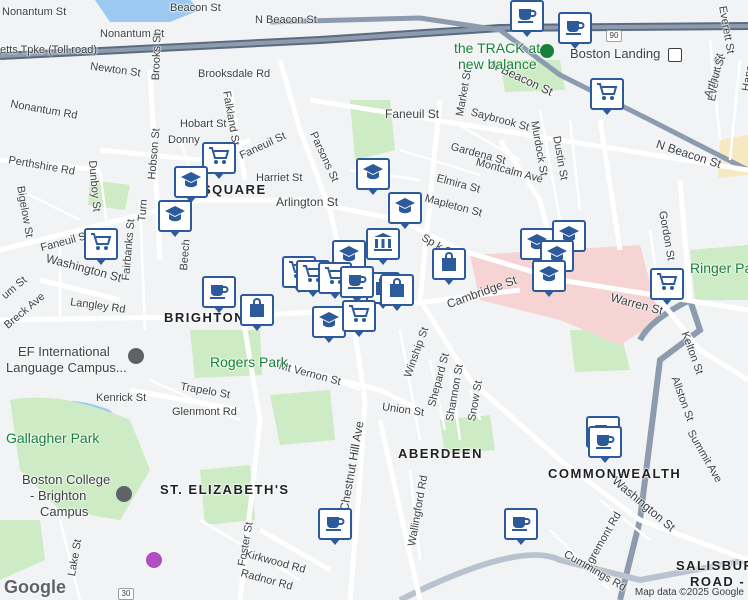 The image size is (748, 600). What do you see at coordinates (712, 565) in the screenshot?
I see `area-label: SALISBURY` at bounding box center [712, 565].